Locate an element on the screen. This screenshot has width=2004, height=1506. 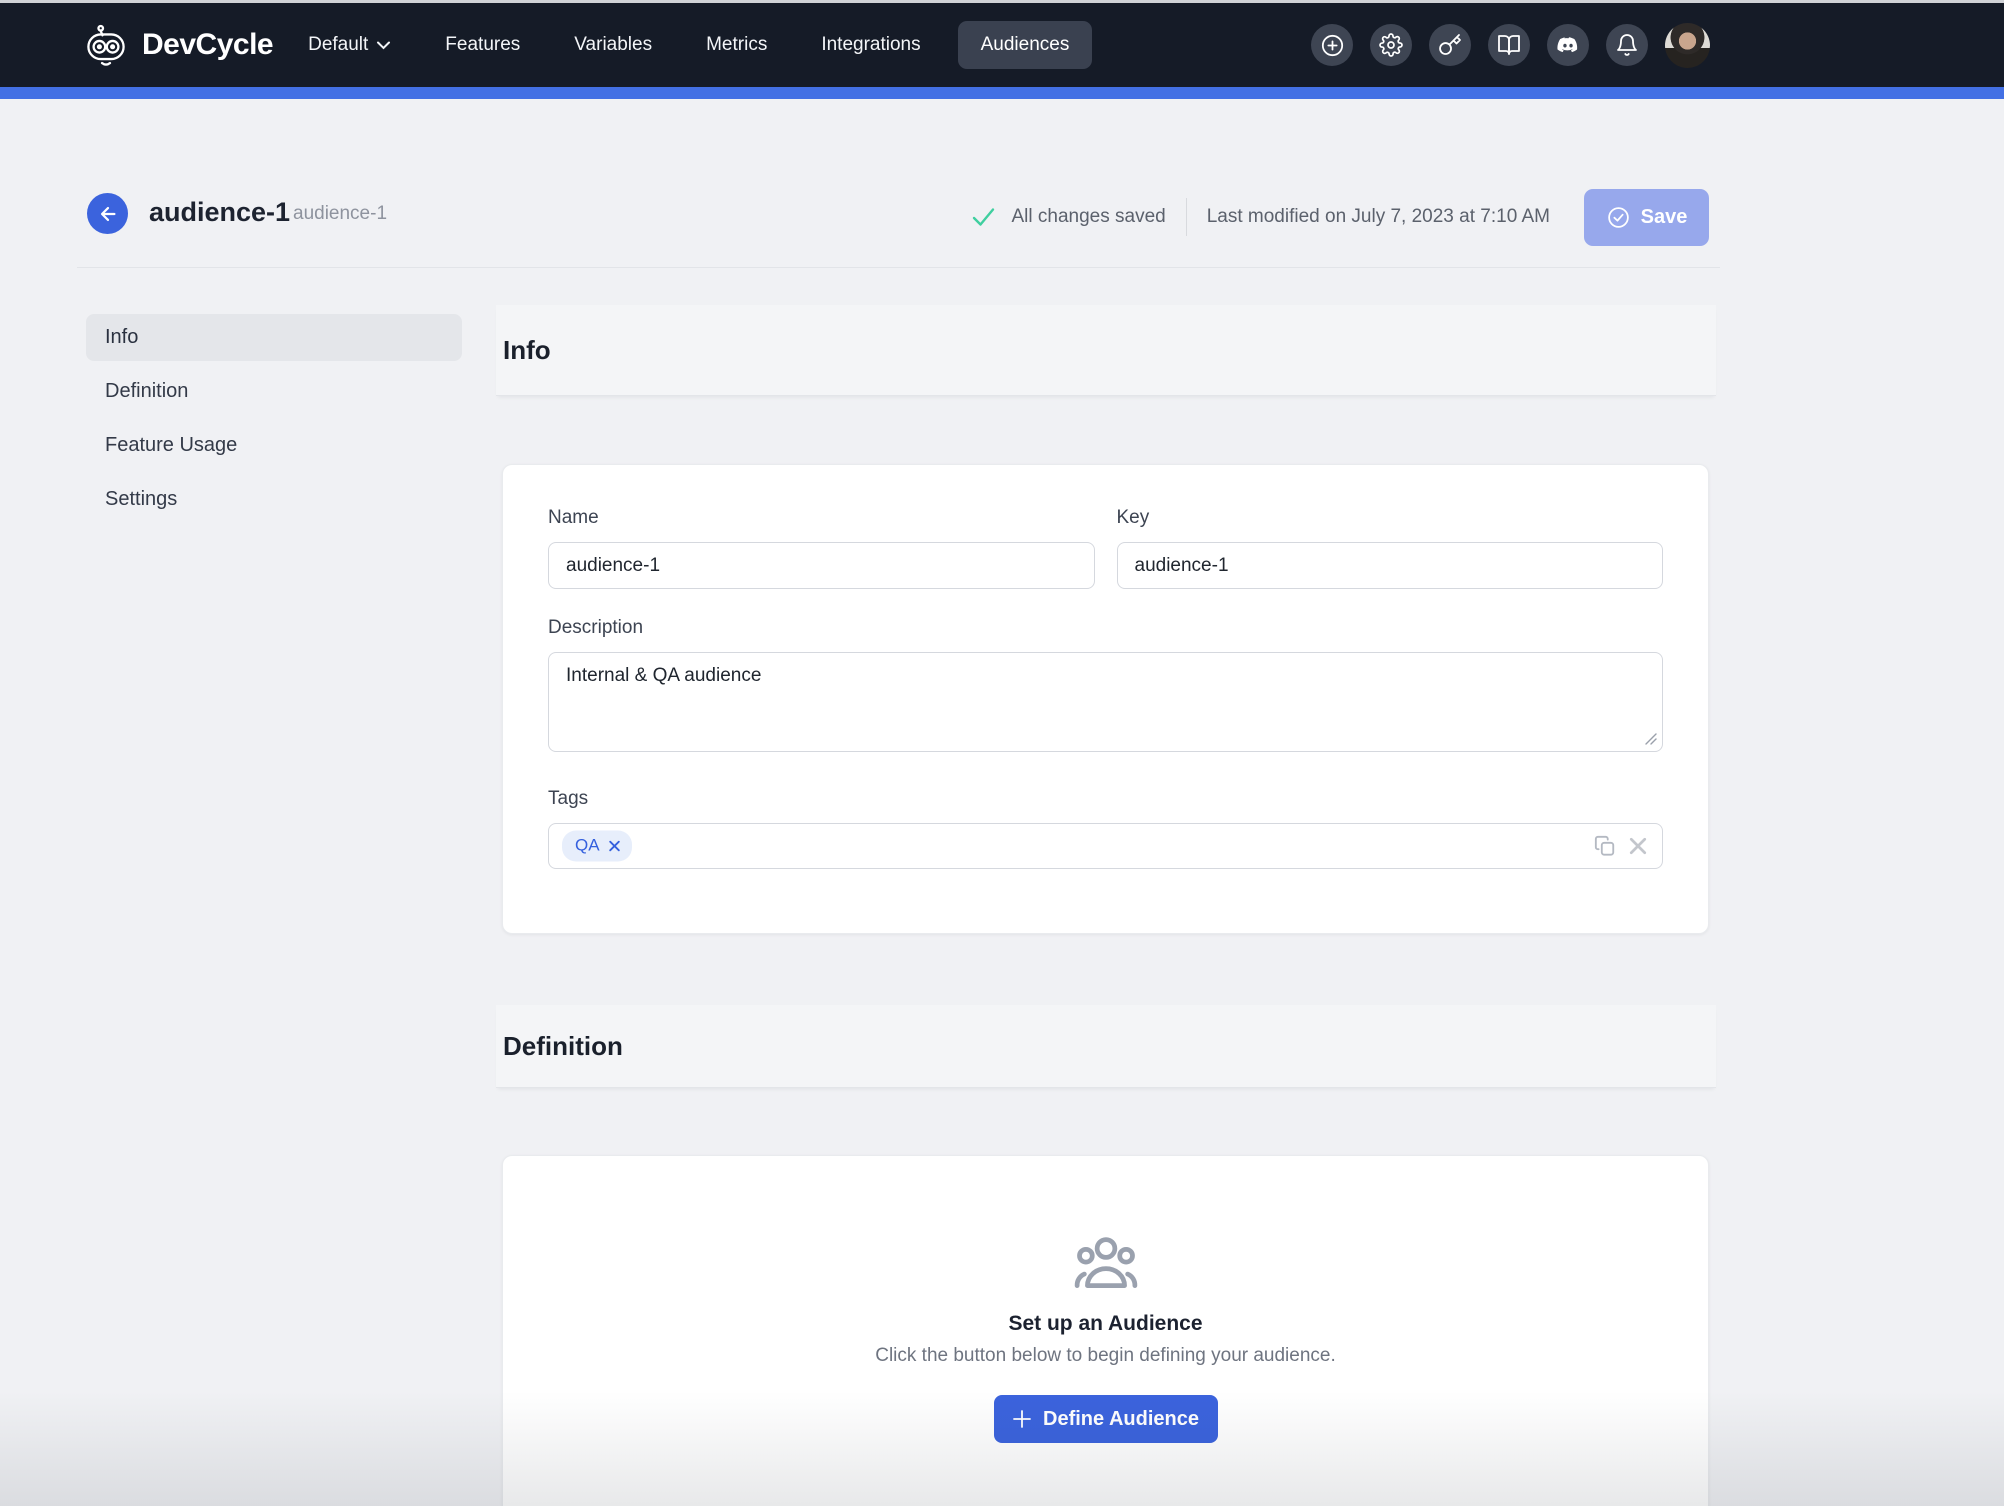
empty-state-title: Set up an Audience is located at coordinates (1105, 1323).